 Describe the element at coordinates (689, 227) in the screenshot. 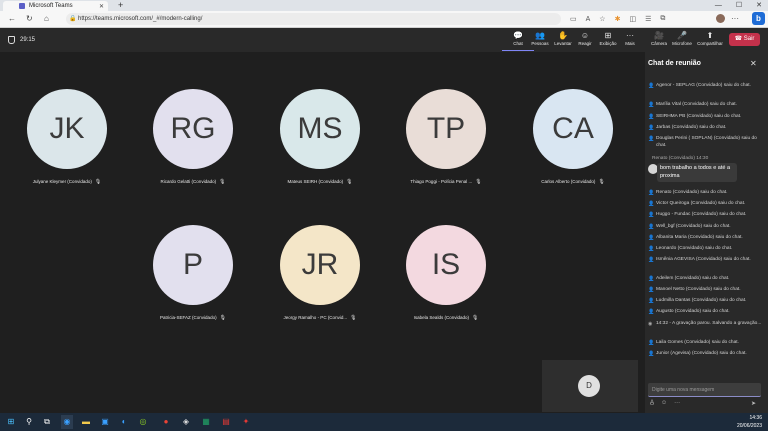

I see `chat-event: 👤 Well_bgf (Convidado) saiu do chat.` at that location.